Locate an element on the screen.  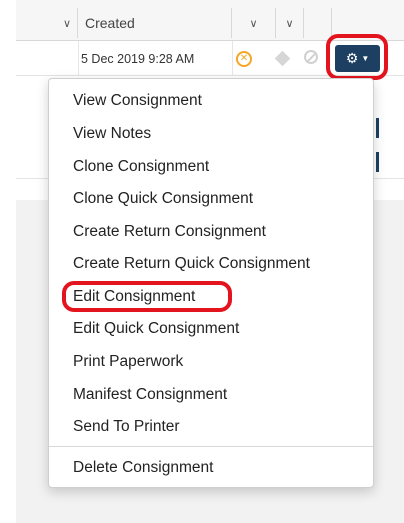
menu-item-clone-quick-consignment: Clone Quick Consignment is located at coordinates (163, 199).